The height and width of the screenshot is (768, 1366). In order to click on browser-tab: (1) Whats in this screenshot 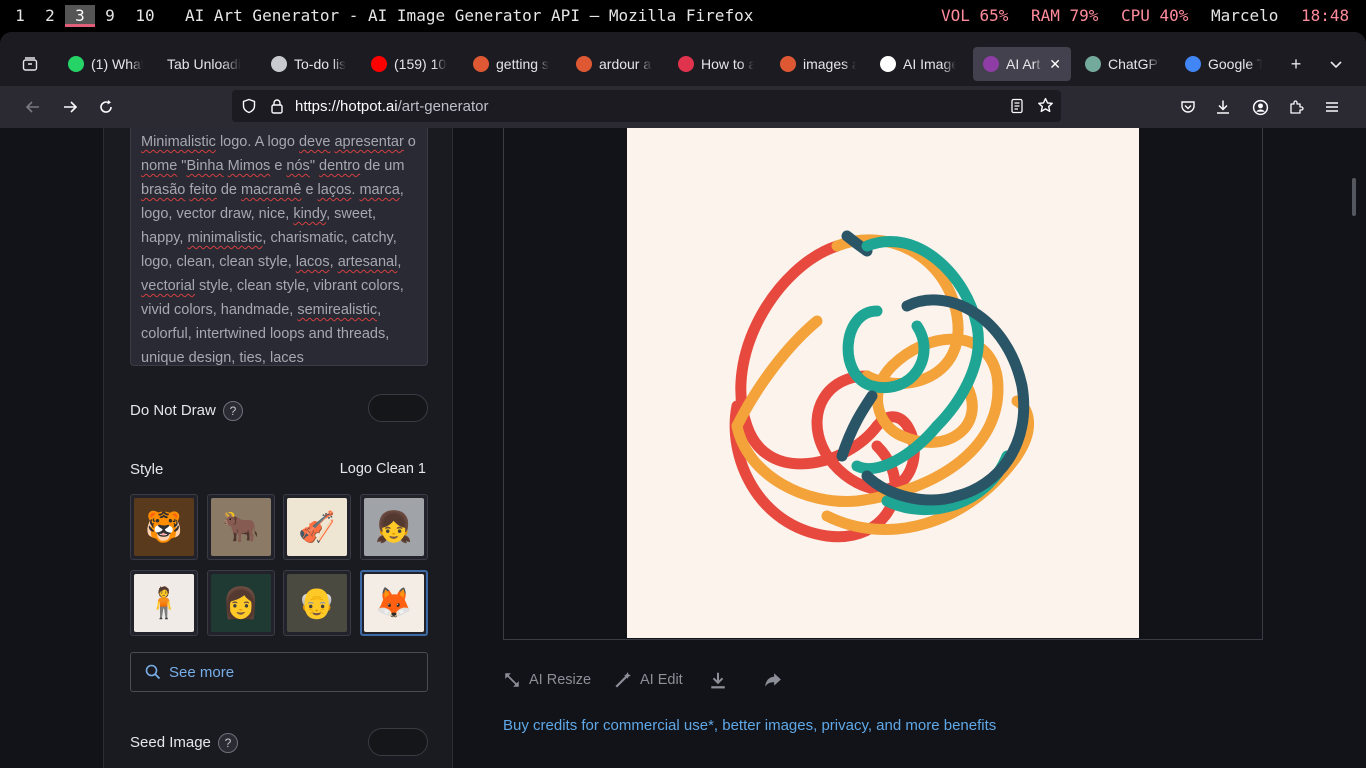, I will do `click(105, 64)`.